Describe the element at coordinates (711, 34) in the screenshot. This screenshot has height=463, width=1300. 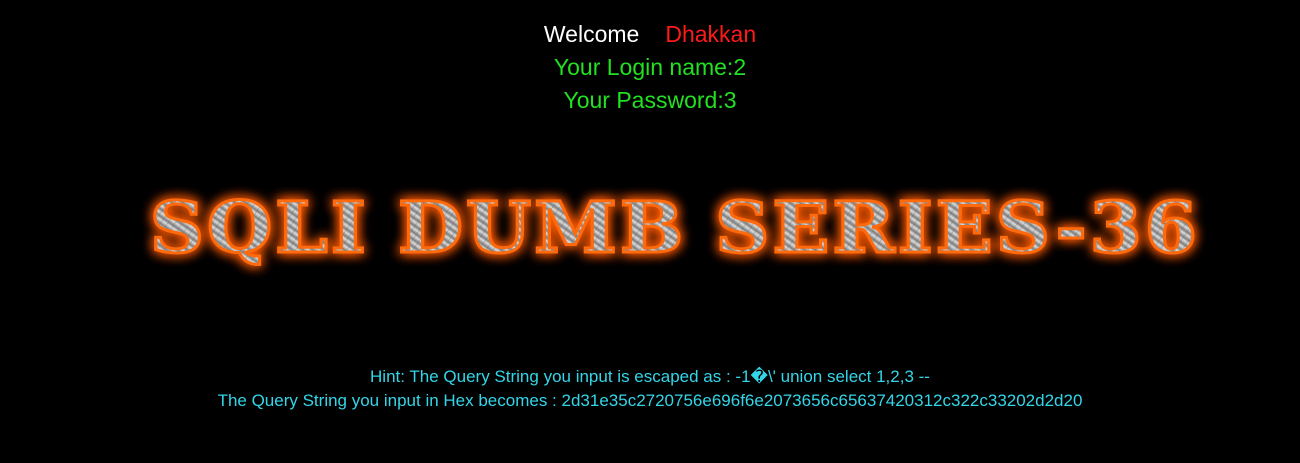
I see `username: Dhakkan` at that location.